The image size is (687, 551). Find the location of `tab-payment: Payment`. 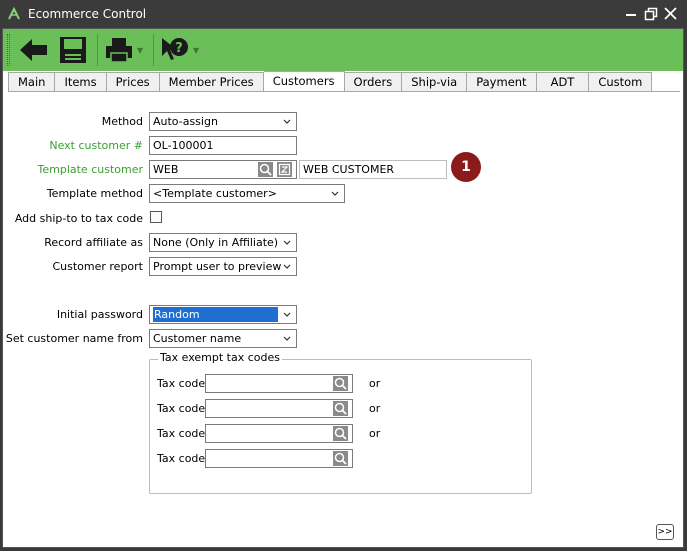

tab-payment: Payment is located at coordinates (502, 82).